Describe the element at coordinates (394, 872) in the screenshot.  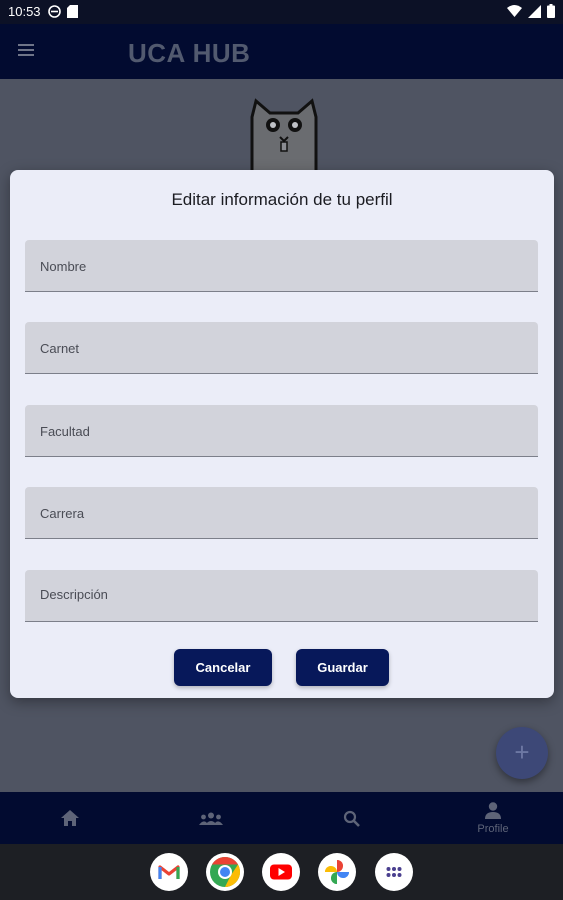
I see `app-drawer-icon` at that location.